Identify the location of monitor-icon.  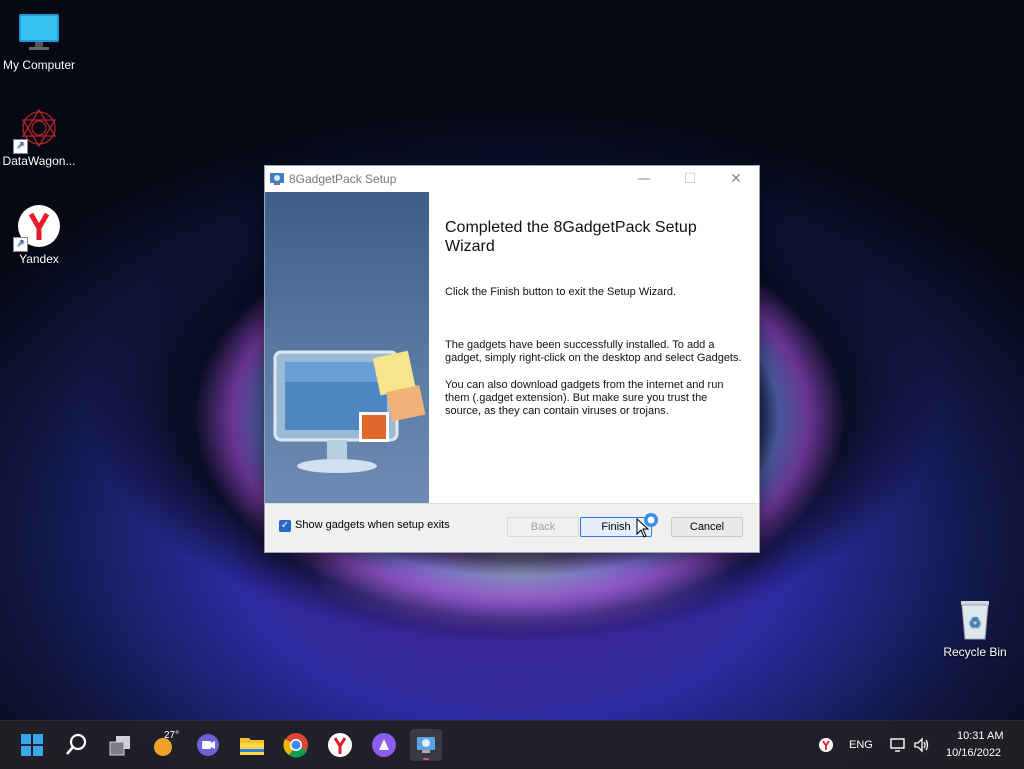
(39, 32).